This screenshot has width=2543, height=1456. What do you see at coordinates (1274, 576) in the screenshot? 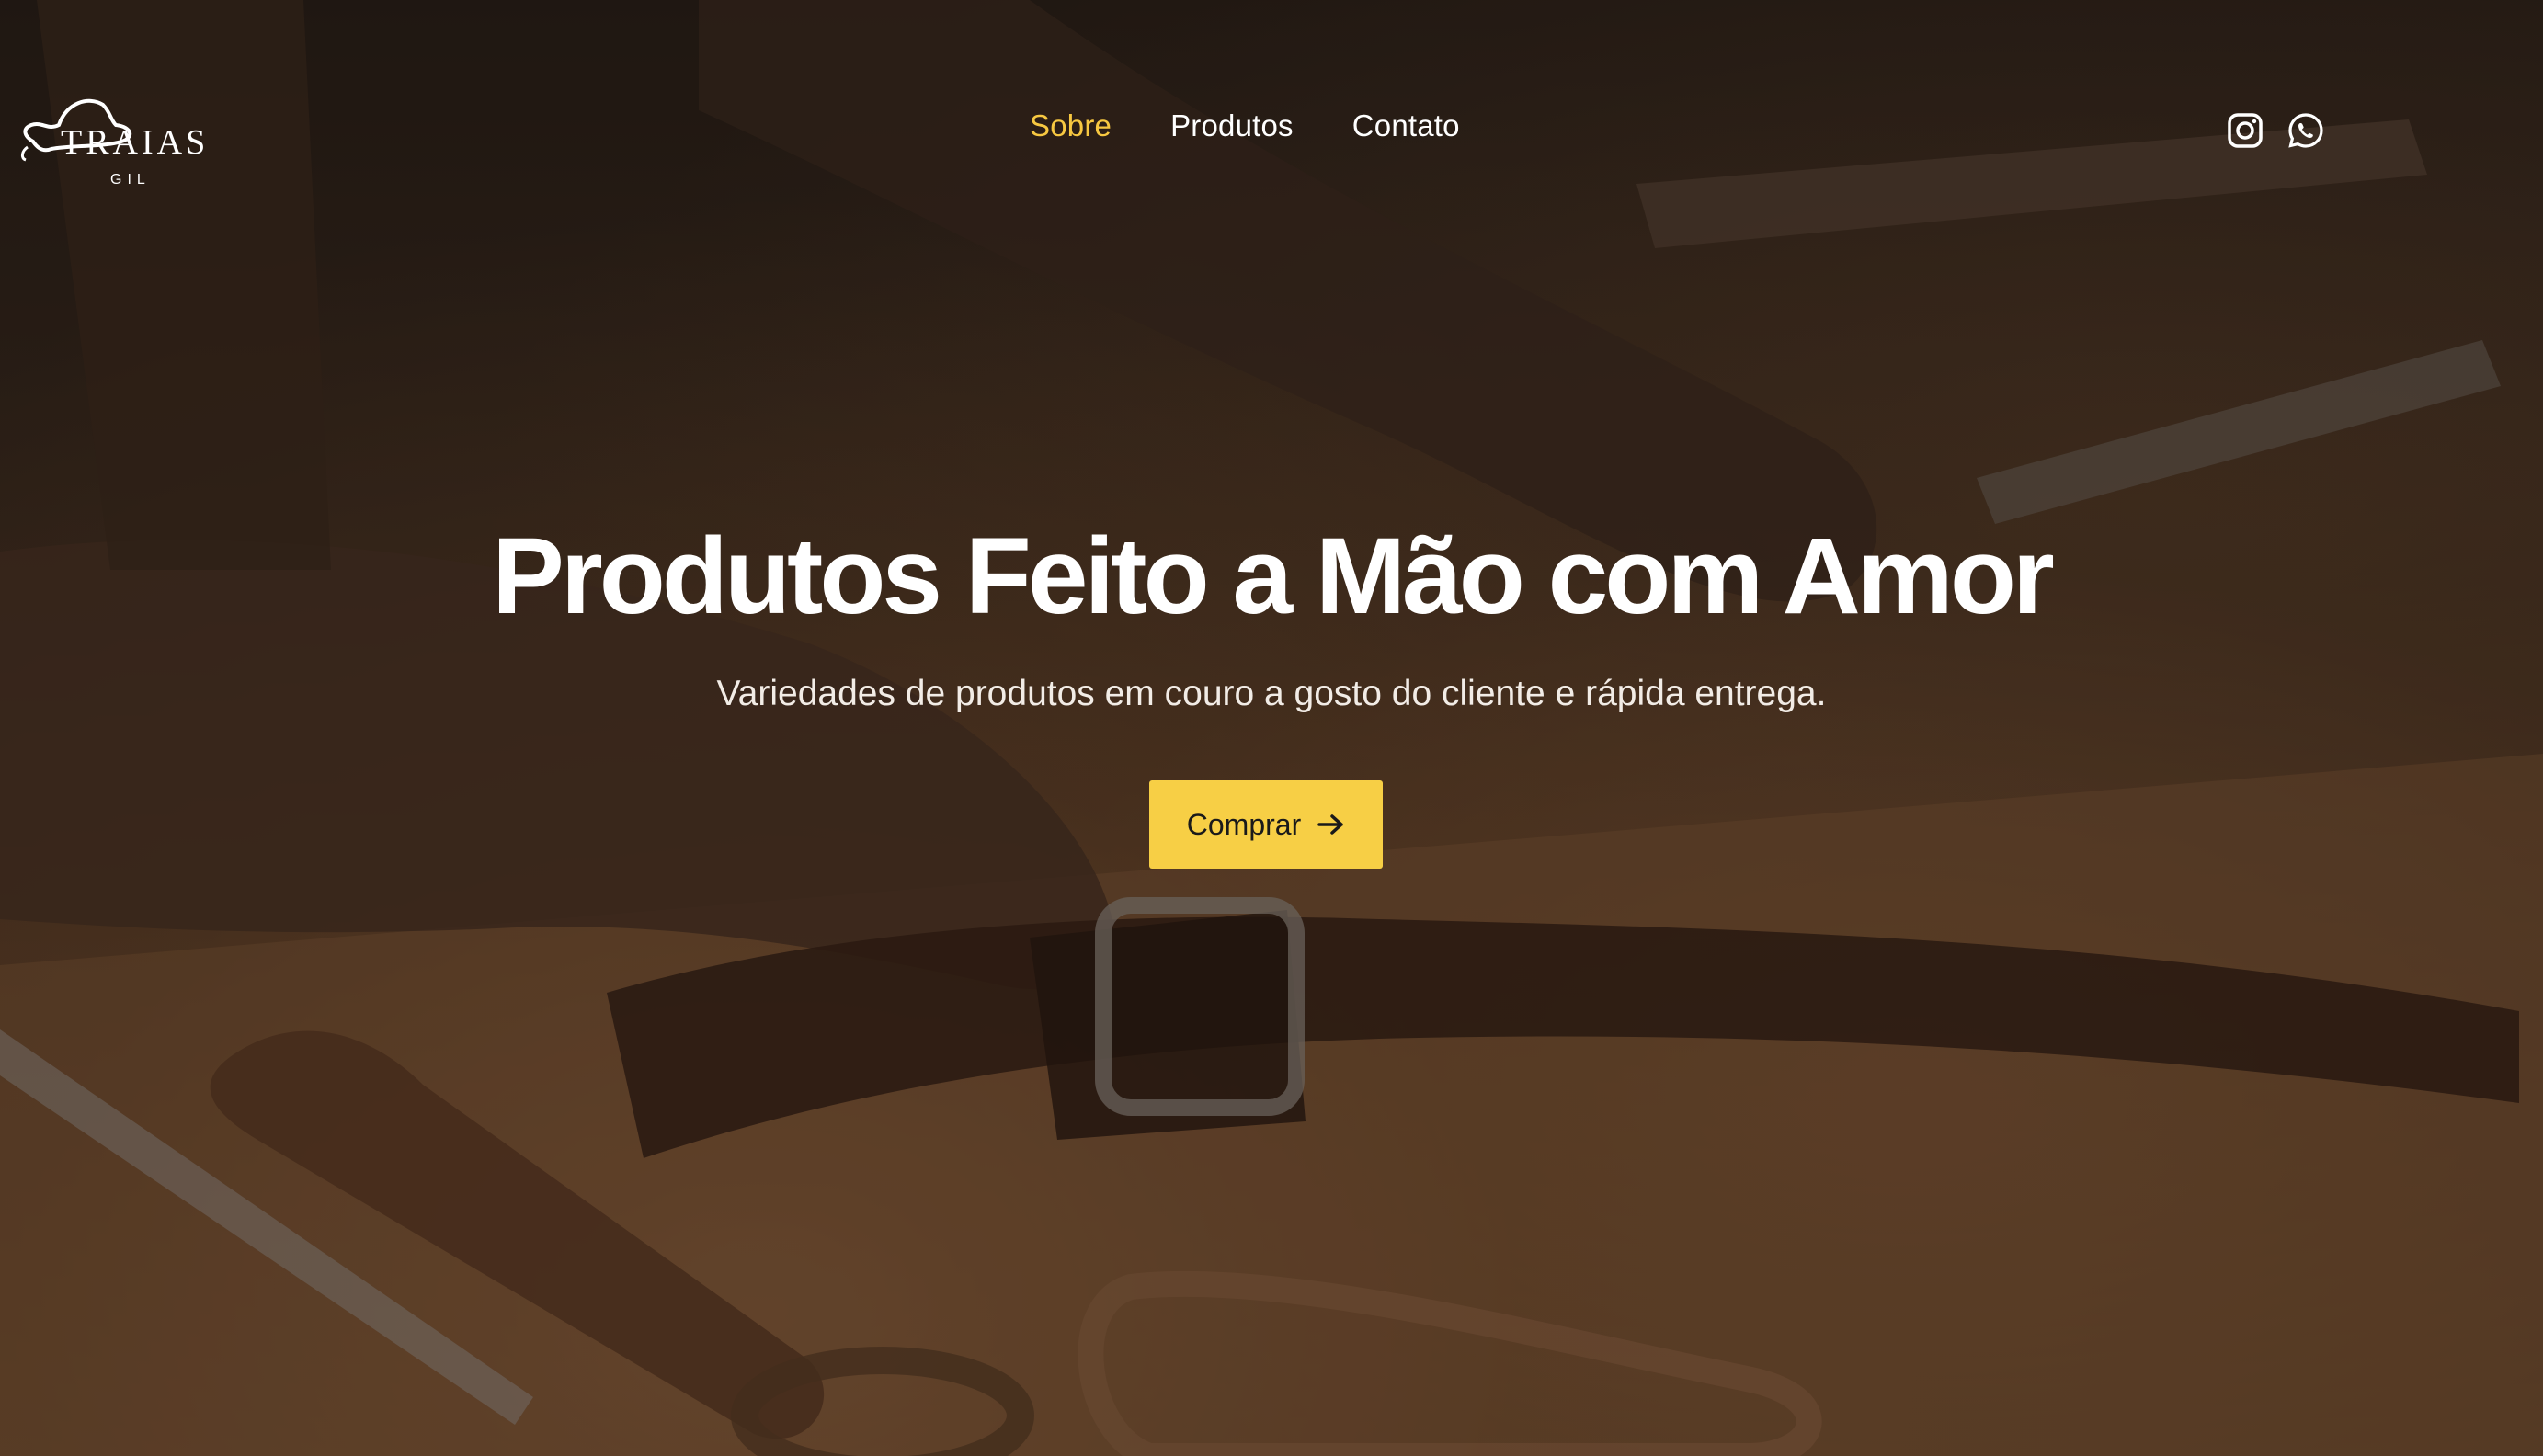
I see `hero-title: Produtos Feito a Mão com Amor` at bounding box center [1274, 576].